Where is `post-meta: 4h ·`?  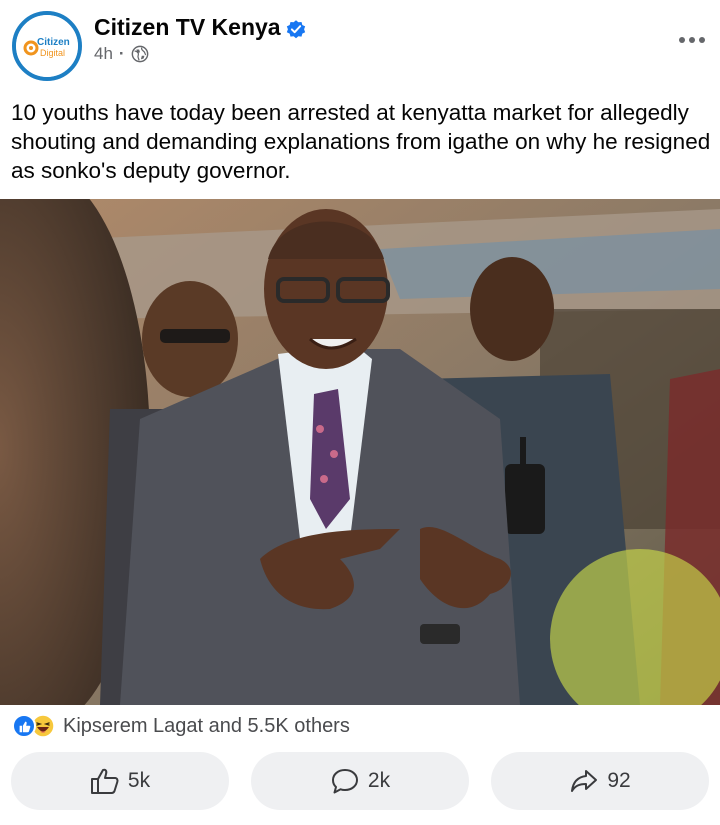 post-meta: 4h · is located at coordinates (121, 54).